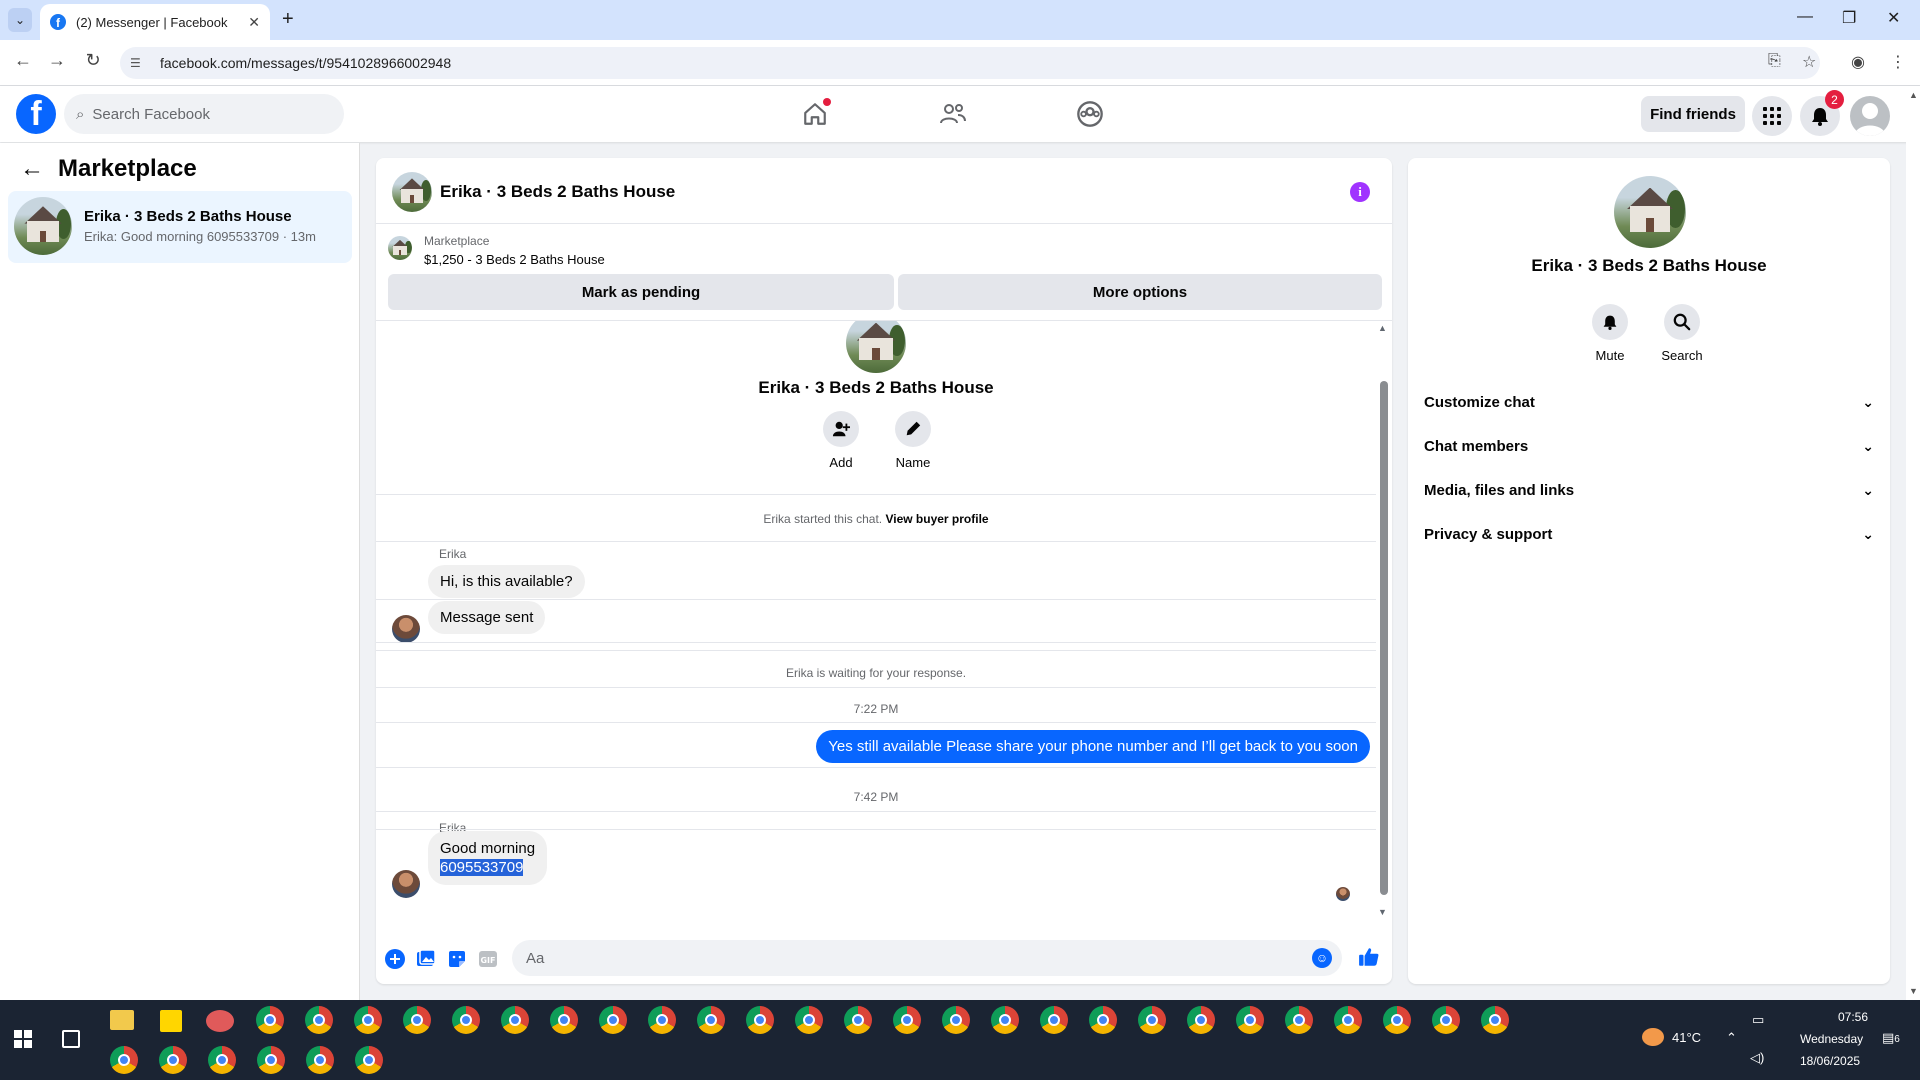 This screenshot has width=1920, height=1080. What do you see at coordinates (1649, 446) in the screenshot?
I see `chat-members-row: Chat members ⌄` at bounding box center [1649, 446].